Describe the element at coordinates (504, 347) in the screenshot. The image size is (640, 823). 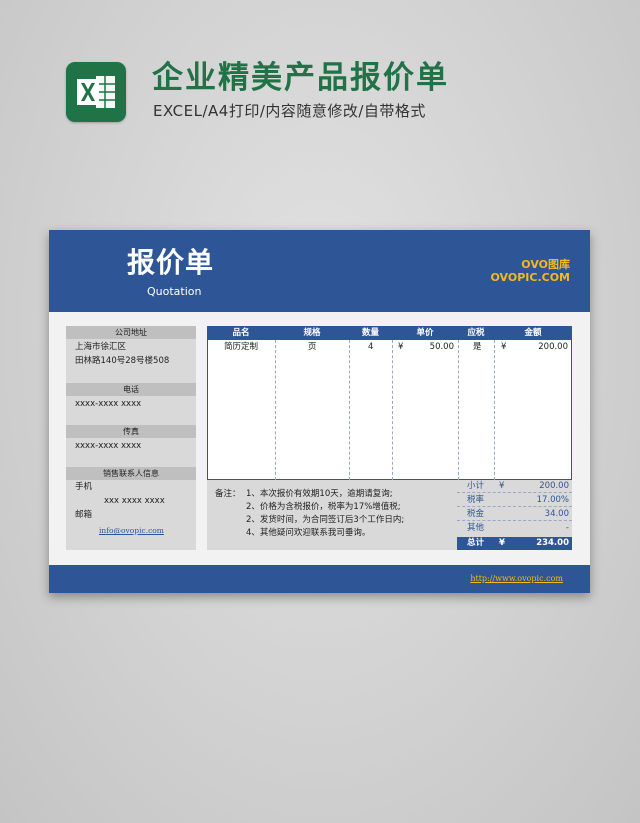
I see `row-1-amount-currency: ¥` at that location.